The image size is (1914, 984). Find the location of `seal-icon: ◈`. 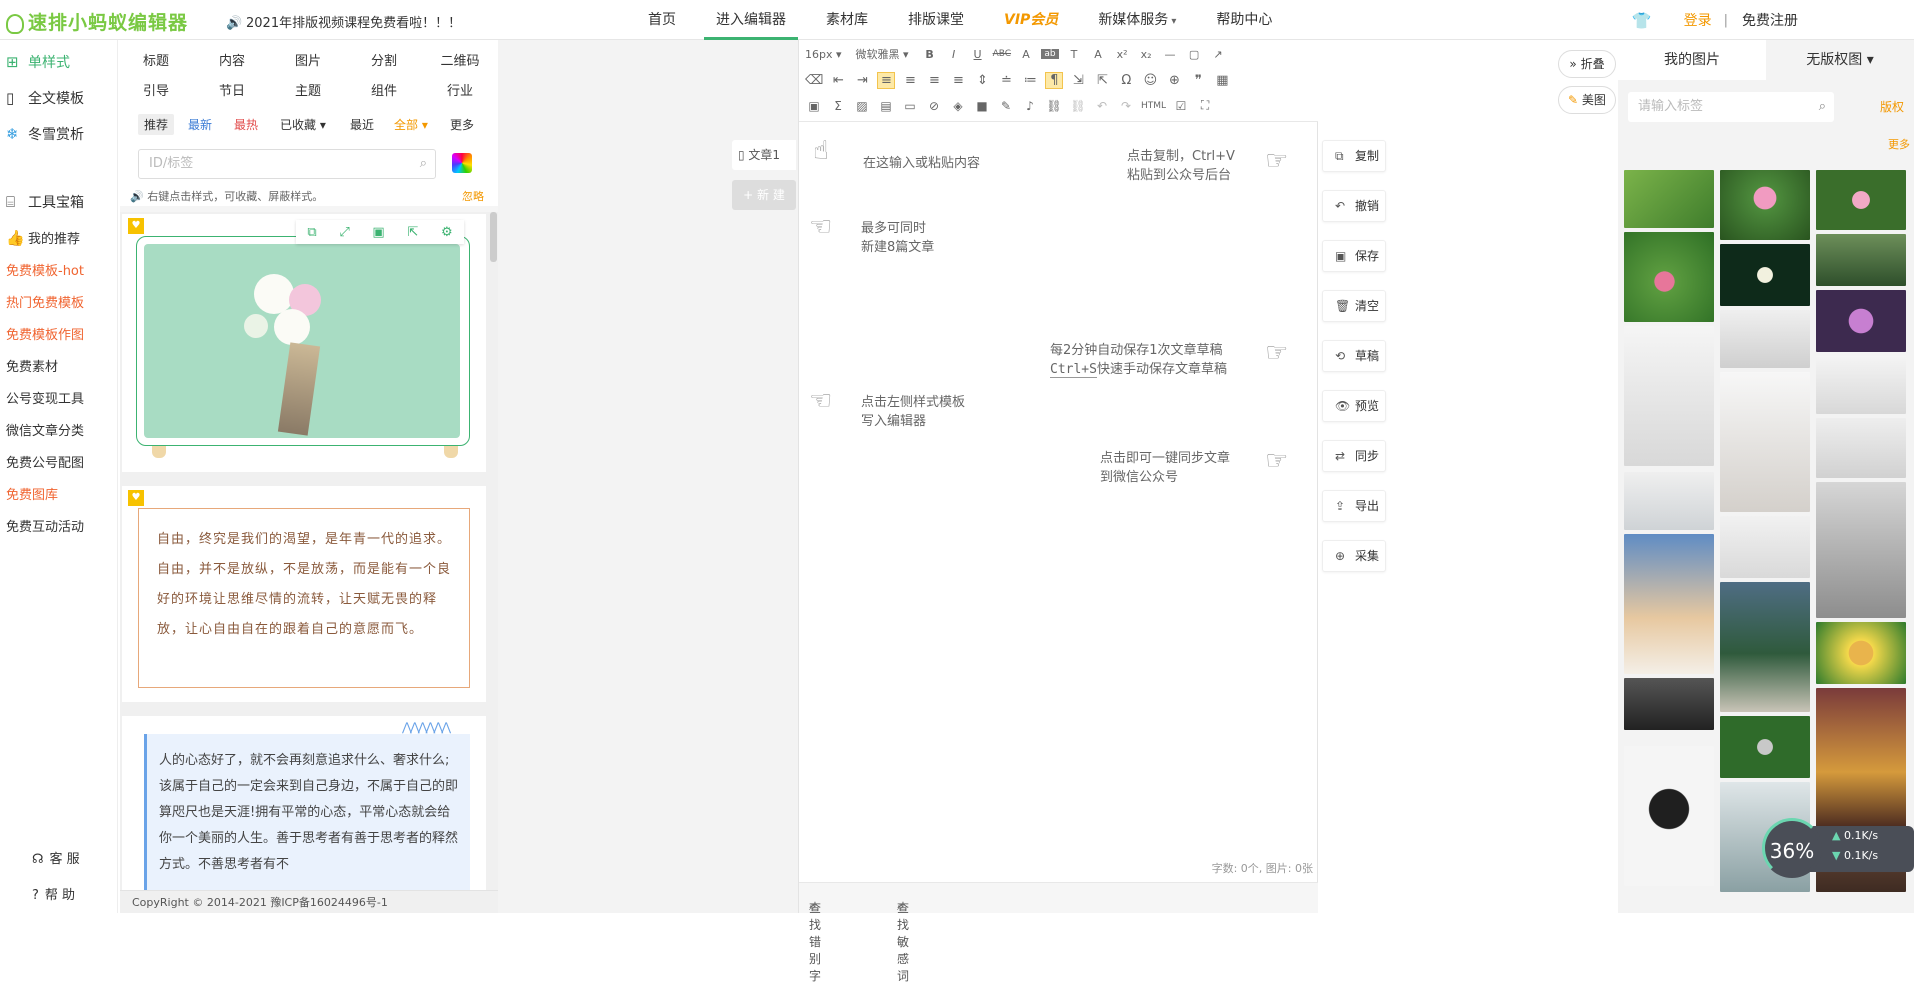

seal-icon: ◈ is located at coordinates (958, 106).